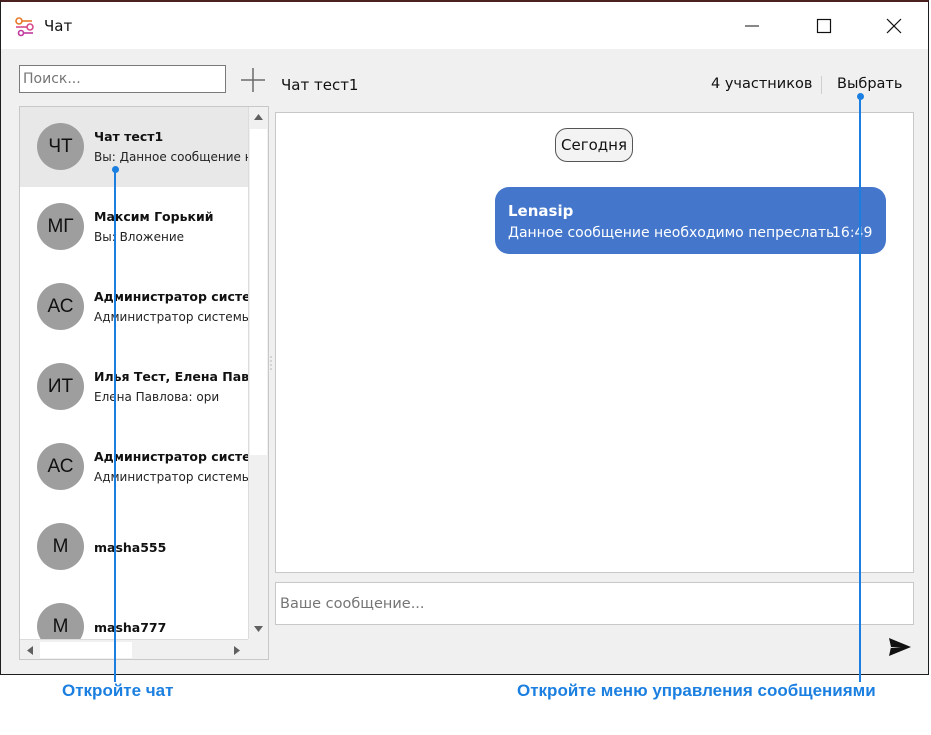 The width and height of the screenshot is (931, 735). I want to click on date-separator: Сегодня, so click(594, 145).